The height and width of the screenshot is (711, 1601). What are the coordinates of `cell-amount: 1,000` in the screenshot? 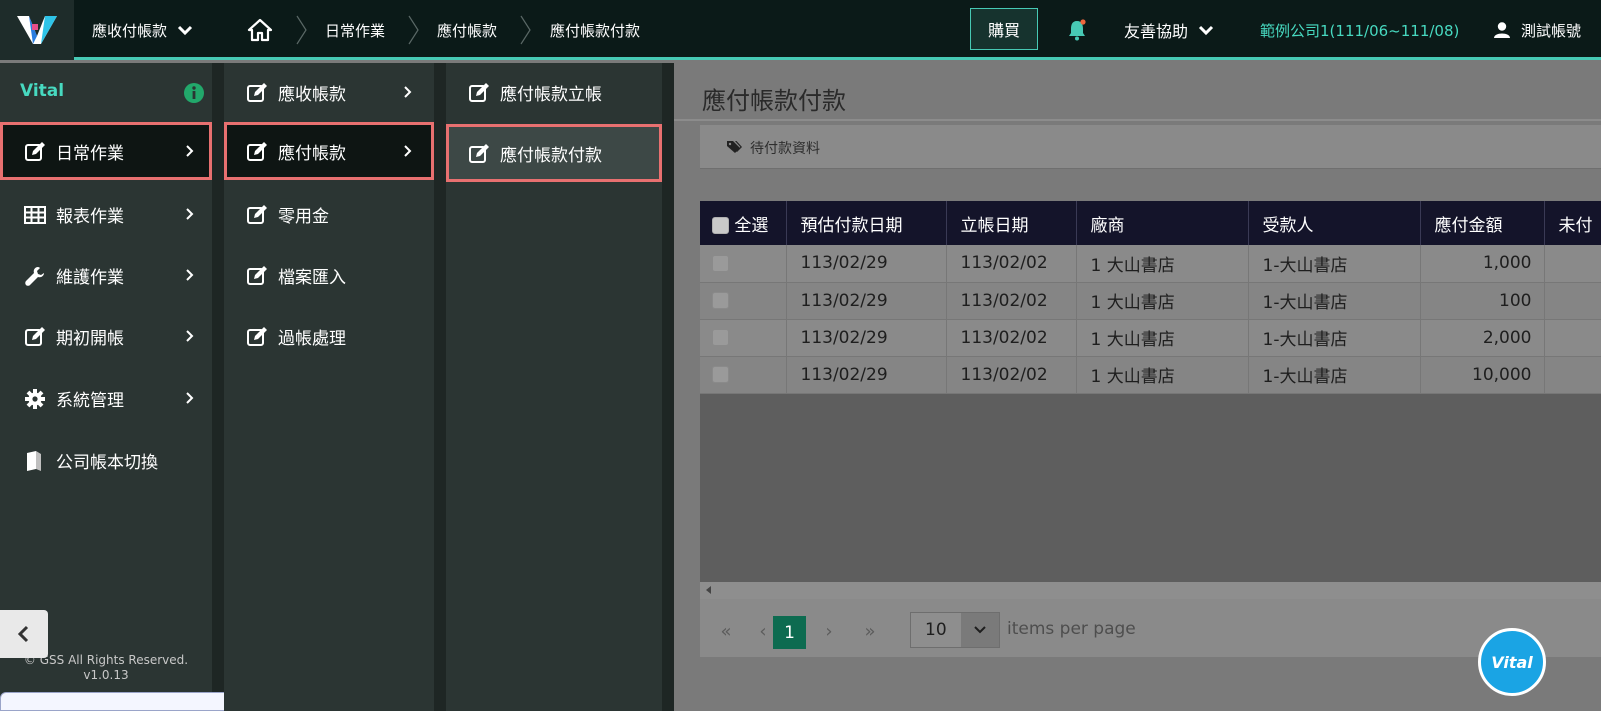 It's located at (1482, 264).